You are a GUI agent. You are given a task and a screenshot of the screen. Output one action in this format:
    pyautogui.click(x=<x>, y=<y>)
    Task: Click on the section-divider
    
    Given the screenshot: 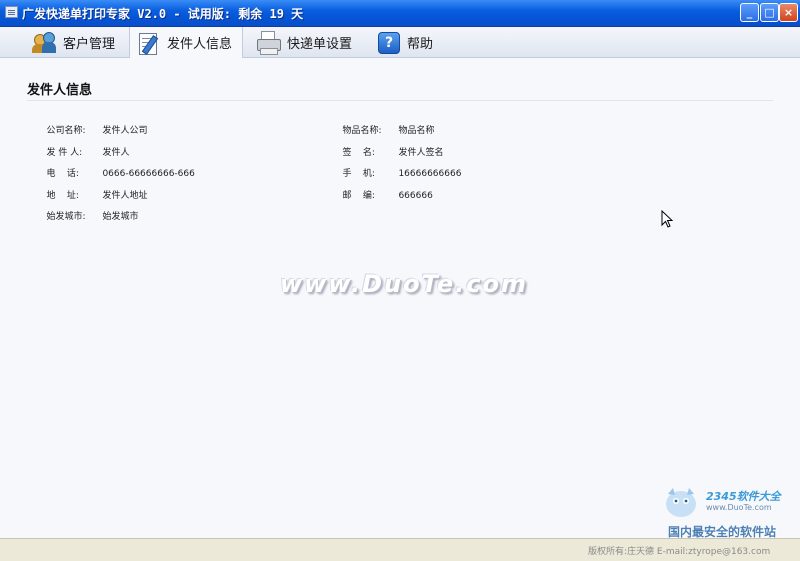 What is the action you would take?
    pyautogui.click(x=400, y=100)
    